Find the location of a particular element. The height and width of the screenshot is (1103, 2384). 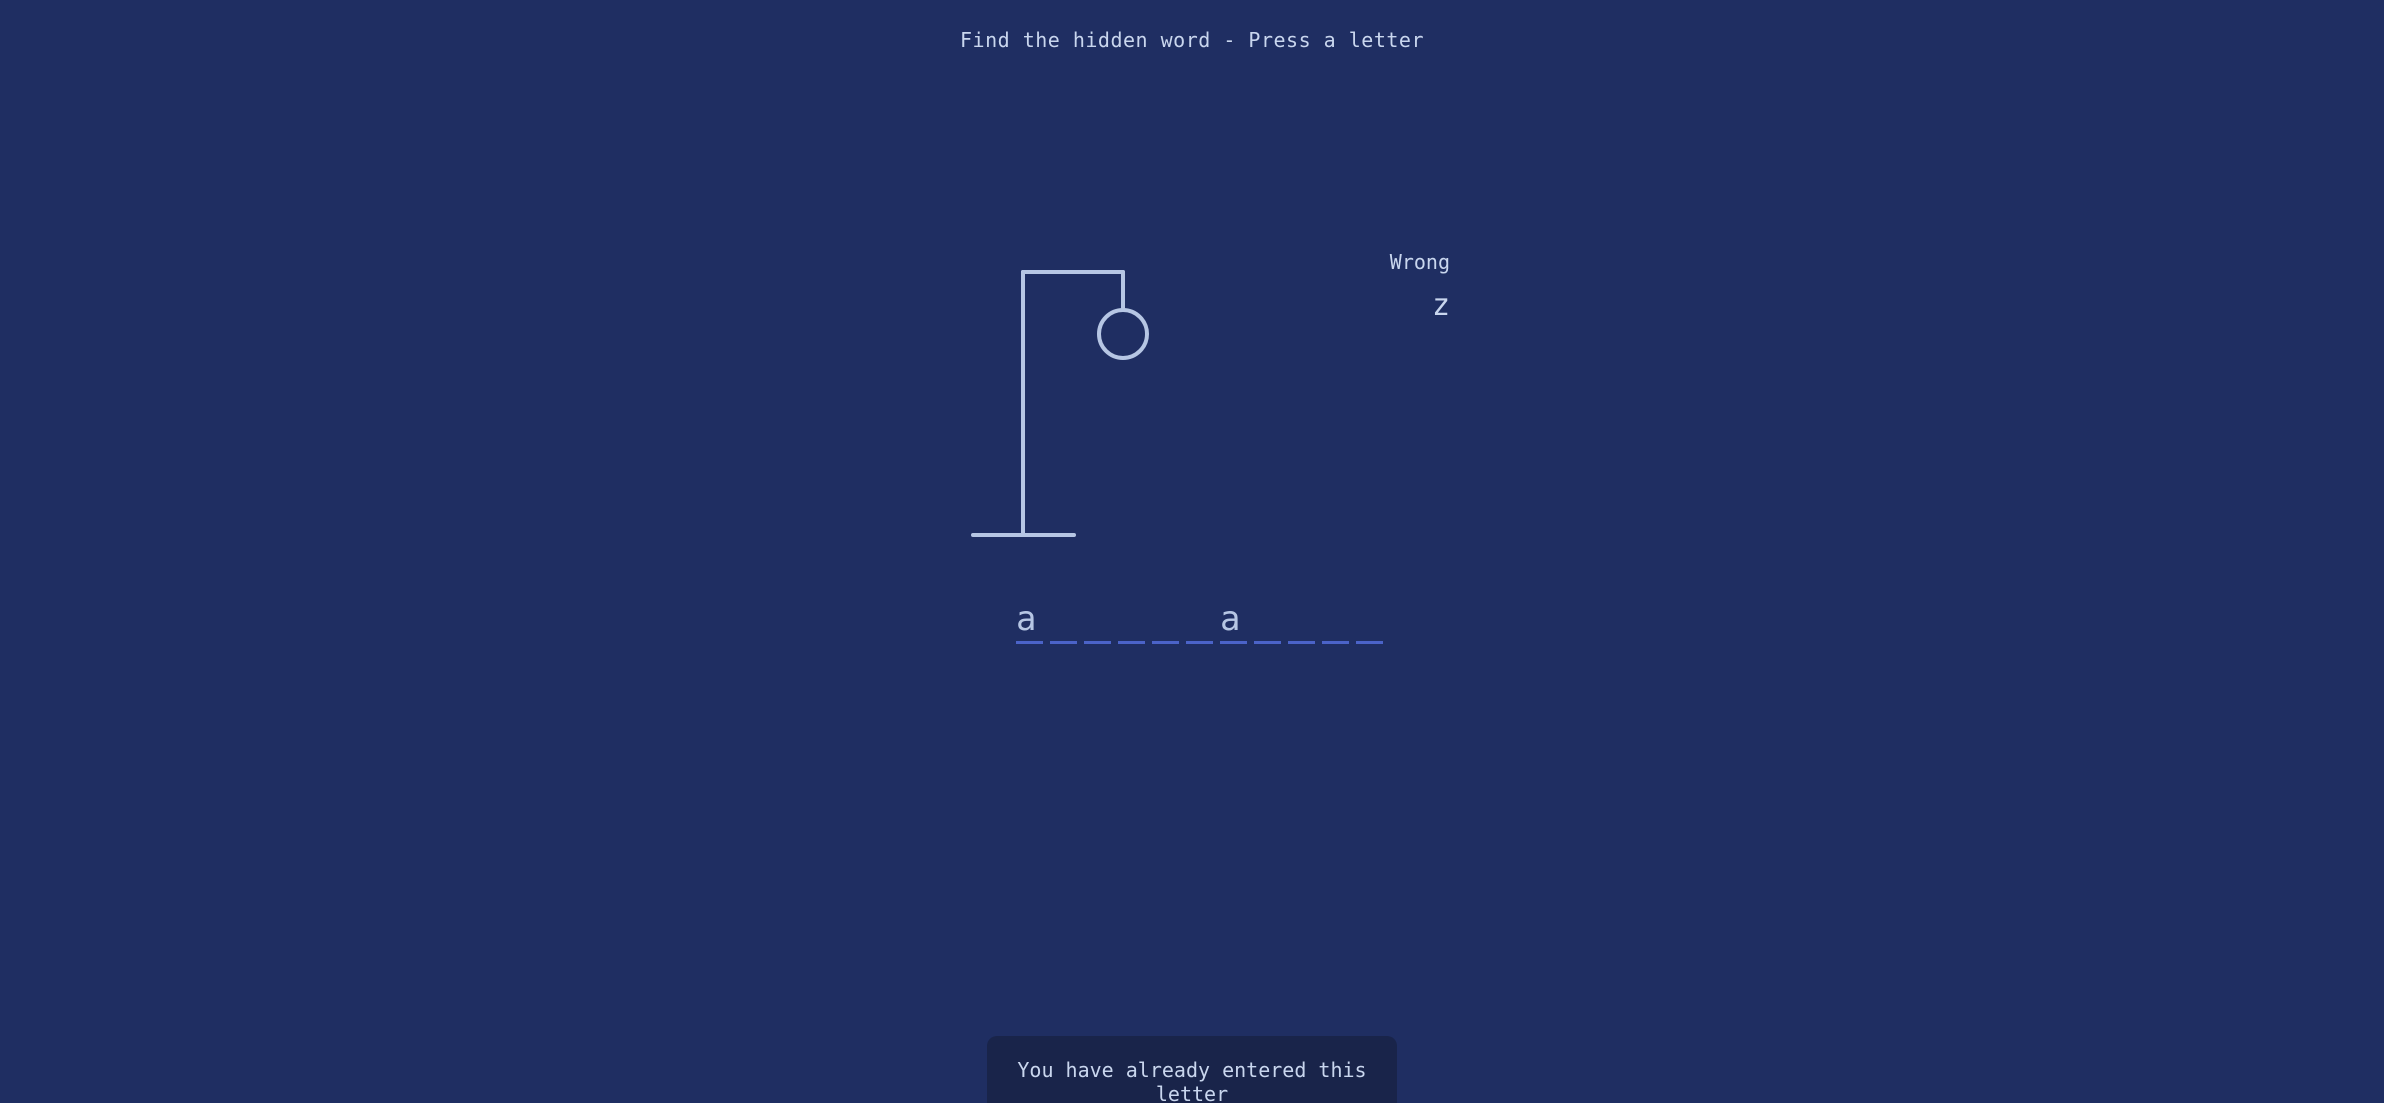

wrong-label: Wrong is located at coordinates (1419, 262).